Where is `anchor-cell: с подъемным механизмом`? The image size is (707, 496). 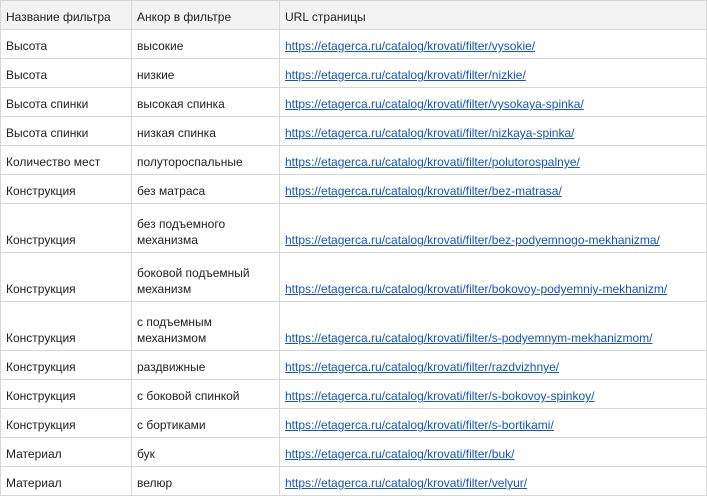 anchor-cell: с подъемным механизмом is located at coordinates (205, 326).